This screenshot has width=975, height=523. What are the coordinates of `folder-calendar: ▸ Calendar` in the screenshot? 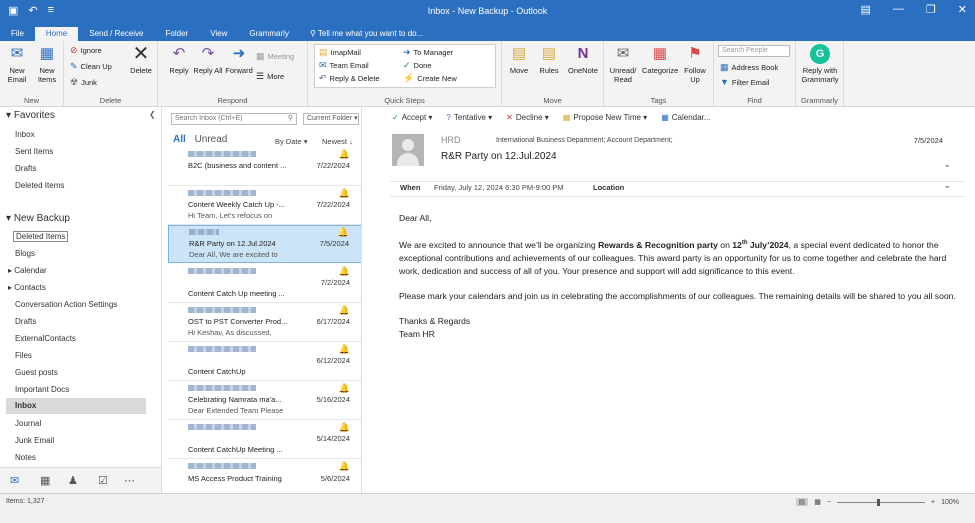 It's located at (27, 270).